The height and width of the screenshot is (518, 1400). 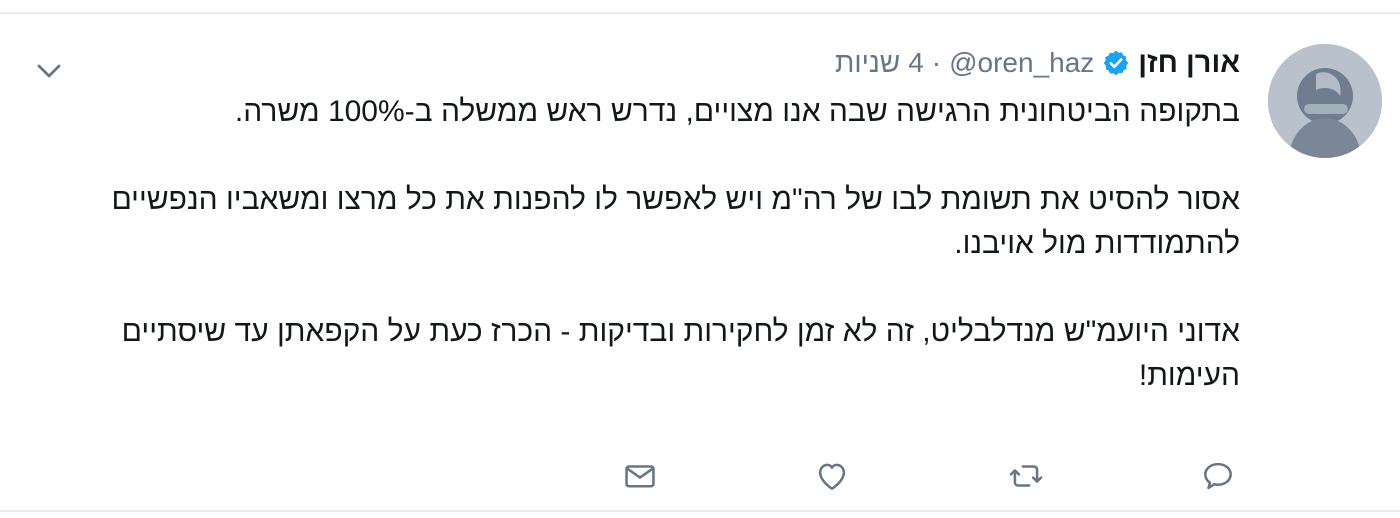 I want to click on like-button, so click(x=832, y=476).